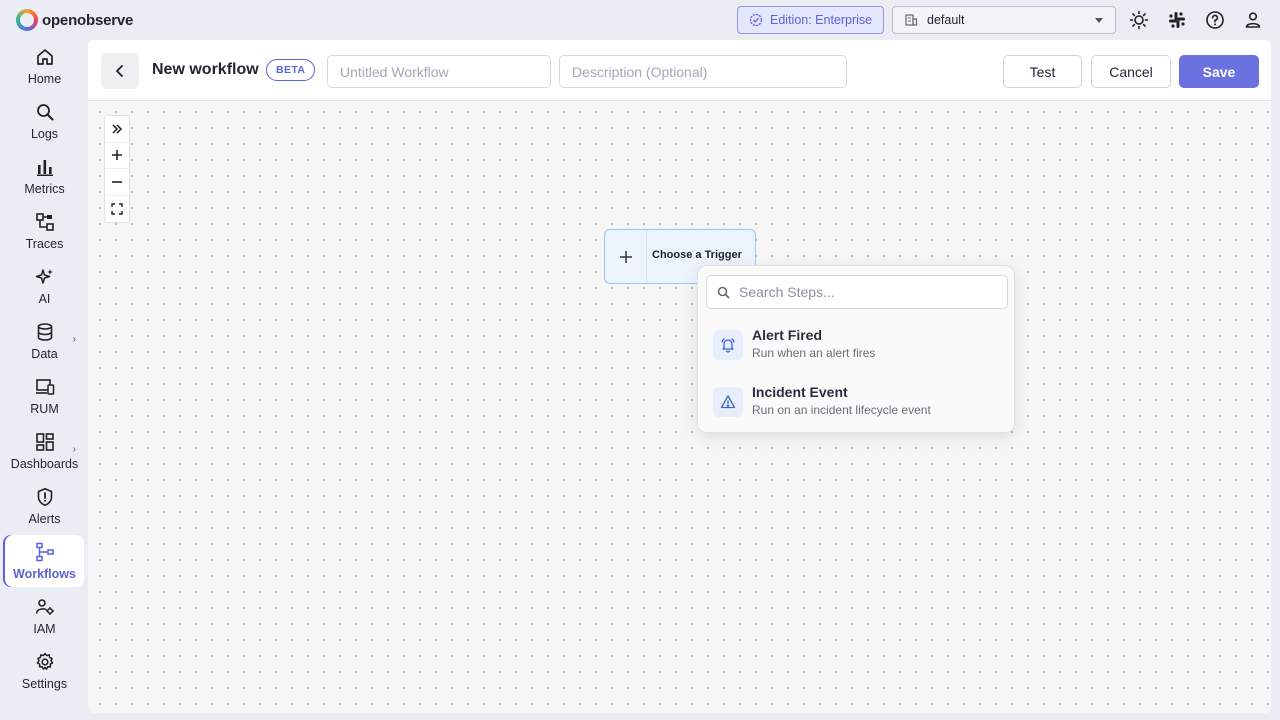 The image size is (1280, 720). I want to click on sidebar-item-iam: IAM, so click(44, 616).